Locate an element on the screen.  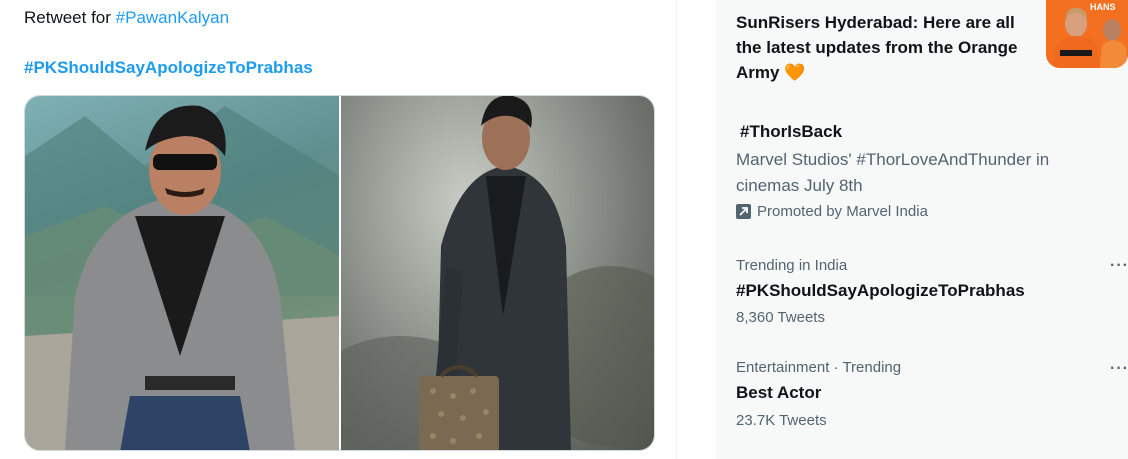
trend-context: Entertainment · Trending is located at coordinates (819, 367).